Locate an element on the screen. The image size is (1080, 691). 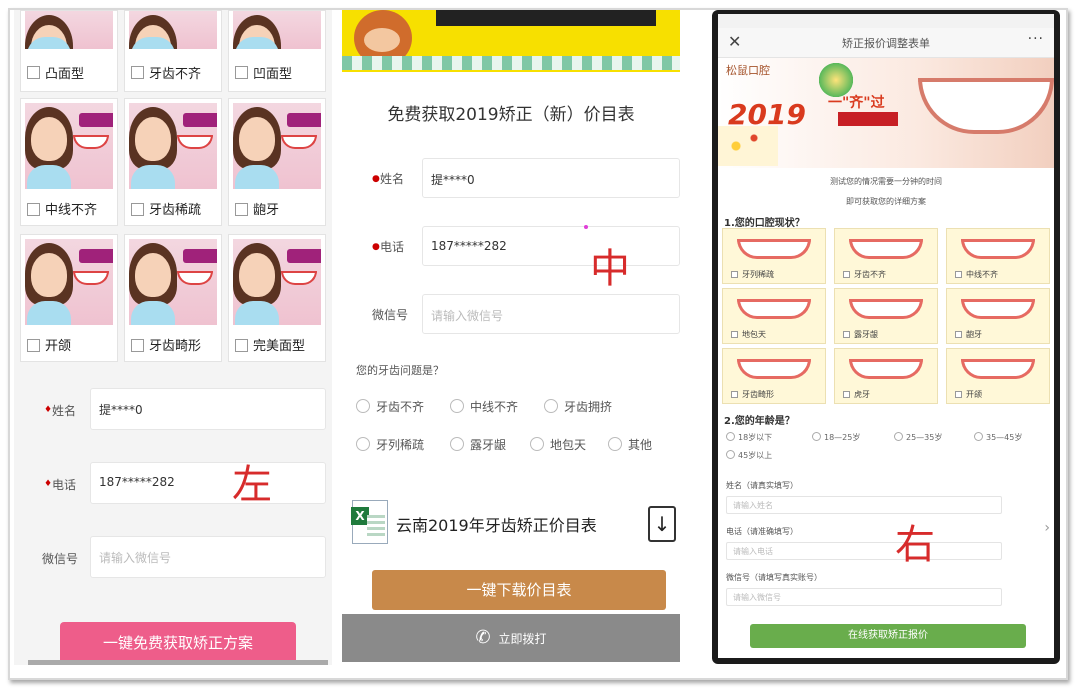
required-mark: ● is located at coordinates (376, 179).